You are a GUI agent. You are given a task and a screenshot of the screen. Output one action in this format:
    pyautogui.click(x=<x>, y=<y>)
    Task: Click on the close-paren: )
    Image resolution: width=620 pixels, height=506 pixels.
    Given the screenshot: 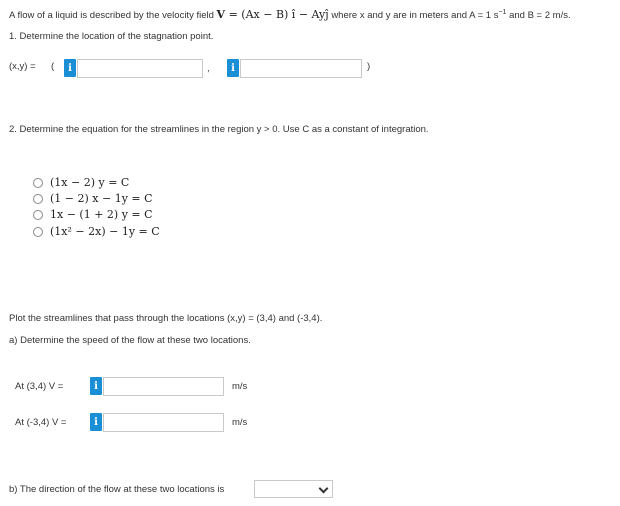 What is the action you would take?
    pyautogui.click(x=369, y=66)
    